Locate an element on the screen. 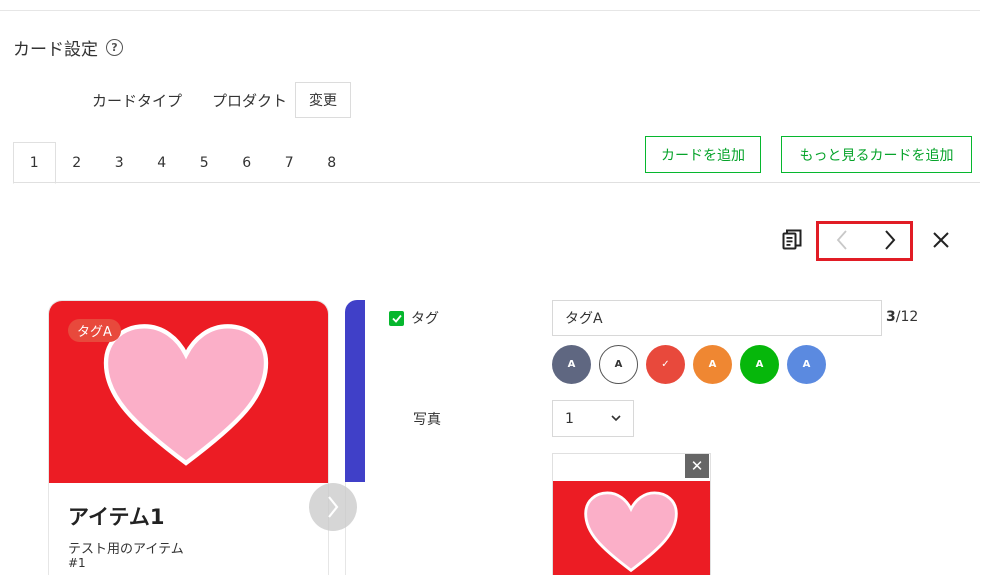 The image size is (1002, 575). tag-color-swatches: A A ✓ A A A is located at coordinates (689, 364).